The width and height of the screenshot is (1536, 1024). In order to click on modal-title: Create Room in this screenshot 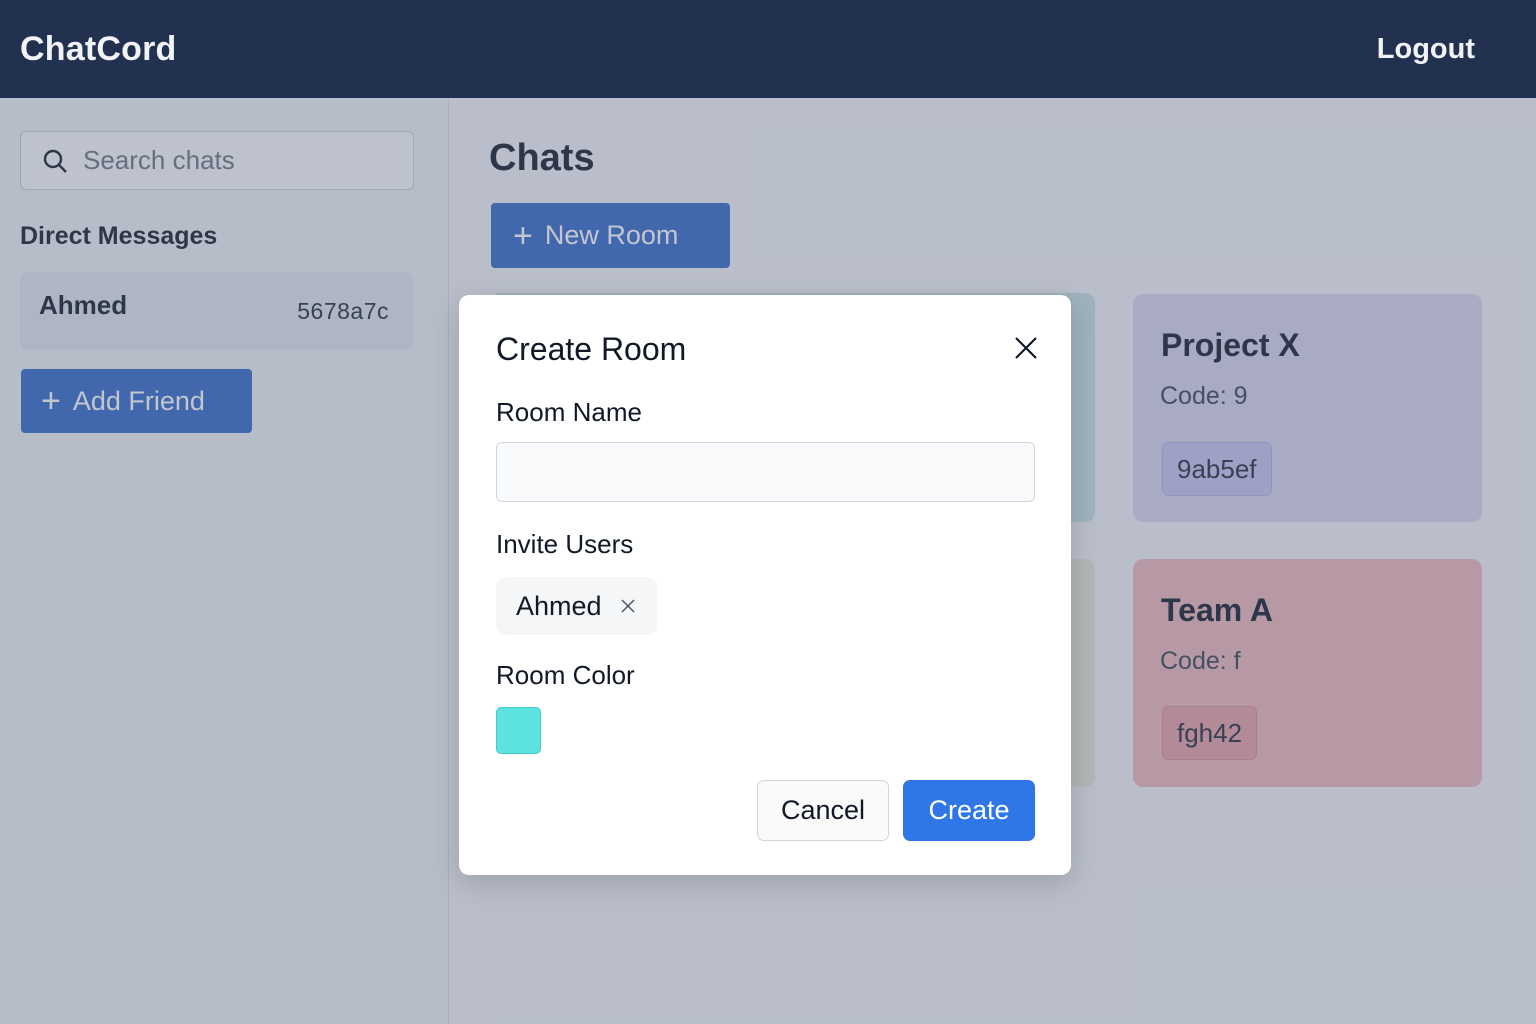, I will do `click(591, 349)`.